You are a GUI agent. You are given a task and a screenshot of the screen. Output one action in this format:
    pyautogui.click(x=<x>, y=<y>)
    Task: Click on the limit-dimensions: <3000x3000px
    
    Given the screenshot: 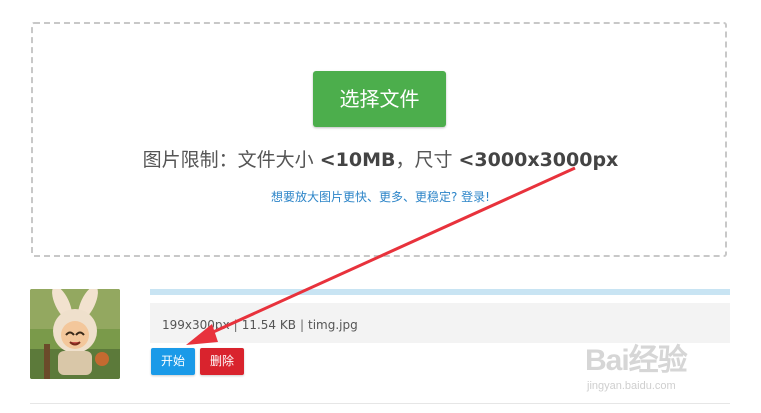 What is the action you would take?
    pyautogui.click(x=538, y=160)
    